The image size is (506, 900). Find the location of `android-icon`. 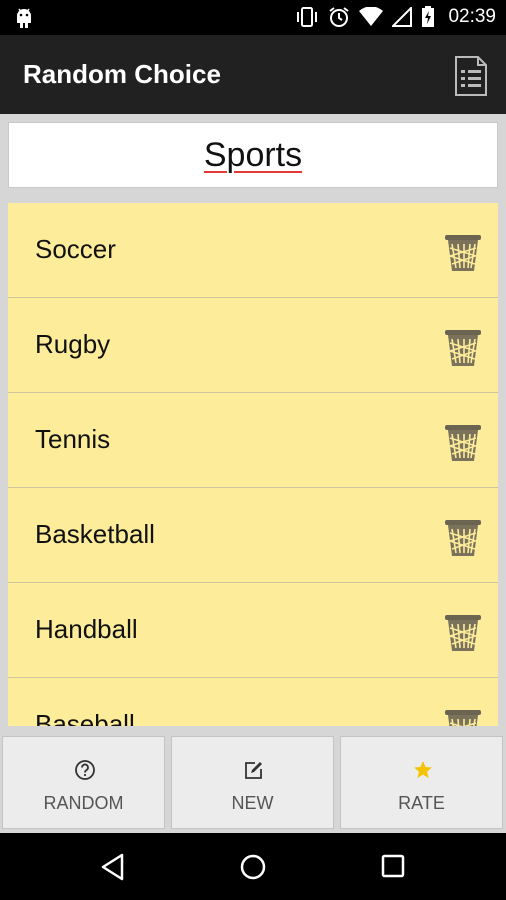

android-icon is located at coordinates (24, 18).